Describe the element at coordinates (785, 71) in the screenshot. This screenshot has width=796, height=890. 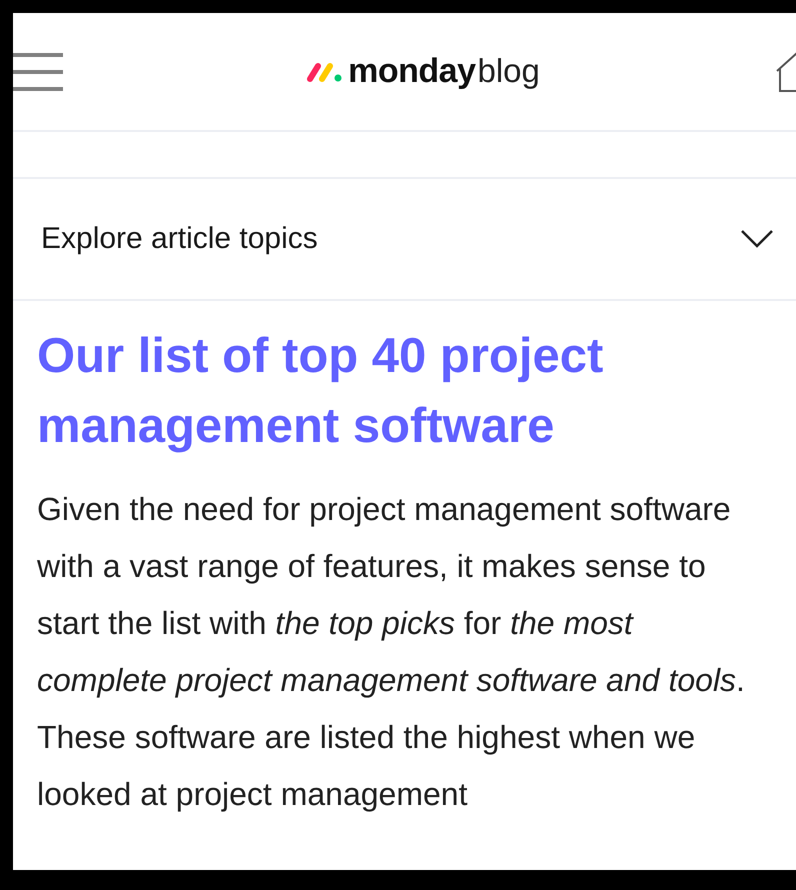
I see `home-icon` at that location.